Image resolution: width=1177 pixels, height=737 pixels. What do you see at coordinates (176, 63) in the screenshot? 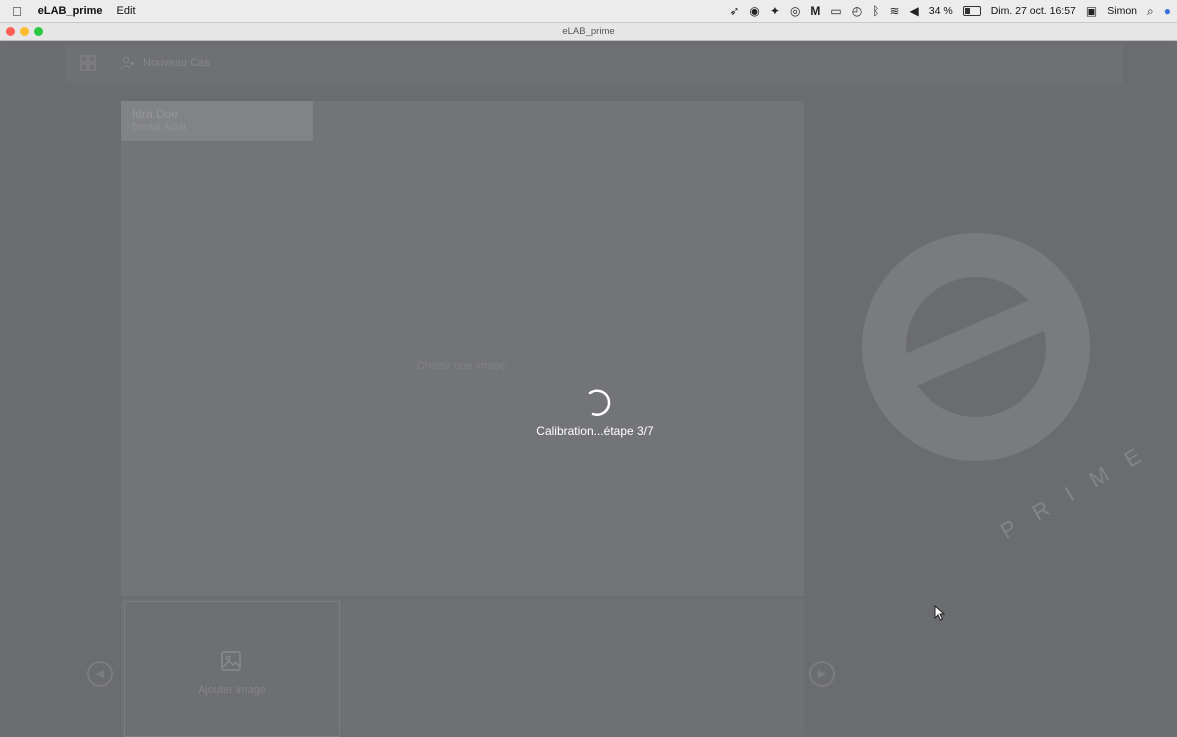
I see `new-patient-button: Nouveau Cas` at bounding box center [176, 63].